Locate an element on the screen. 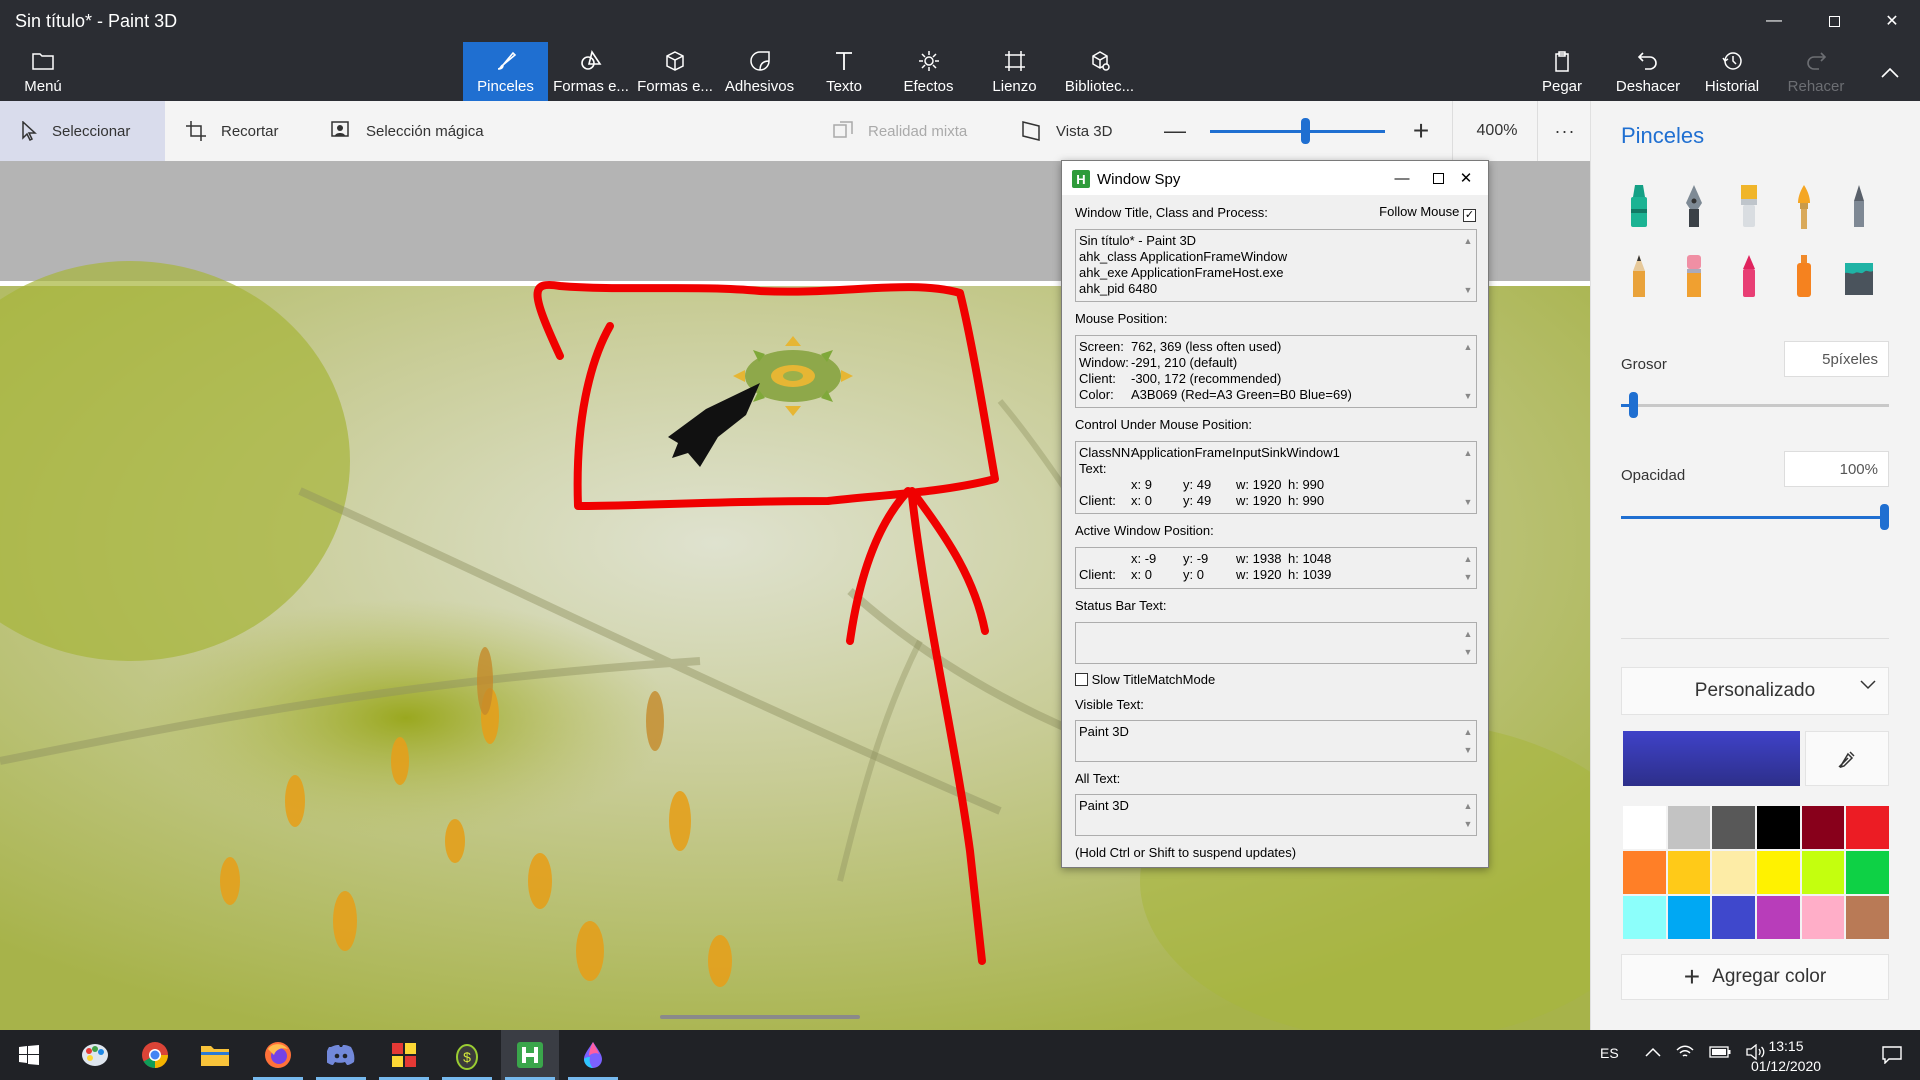 This screenshot has width=1920, height=1080. redo-button: Rehacer is located at coordinates (1816, 71).